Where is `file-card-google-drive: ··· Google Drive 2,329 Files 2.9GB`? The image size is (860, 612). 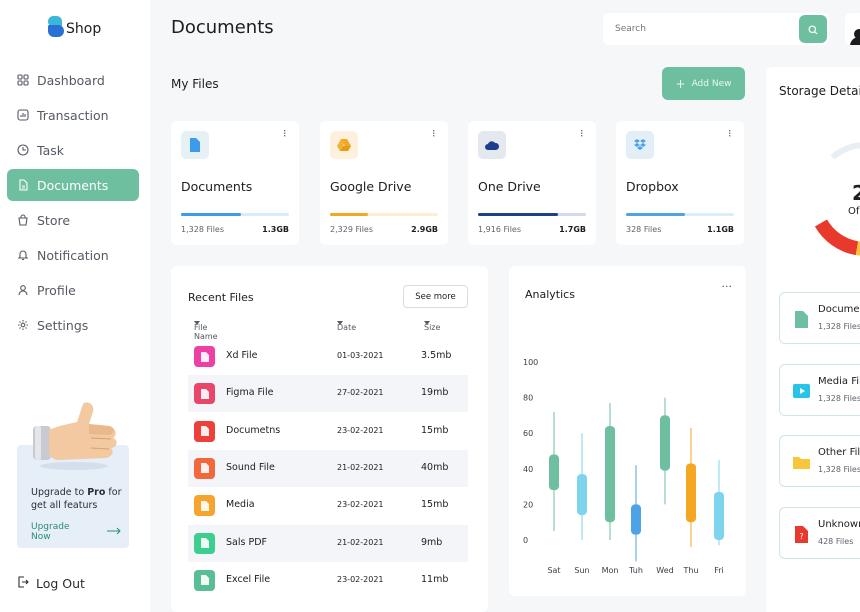 file-card-google-drive: ··· Google Drive 2,329 Files 2.9GB is located at coordinates (384, 183).